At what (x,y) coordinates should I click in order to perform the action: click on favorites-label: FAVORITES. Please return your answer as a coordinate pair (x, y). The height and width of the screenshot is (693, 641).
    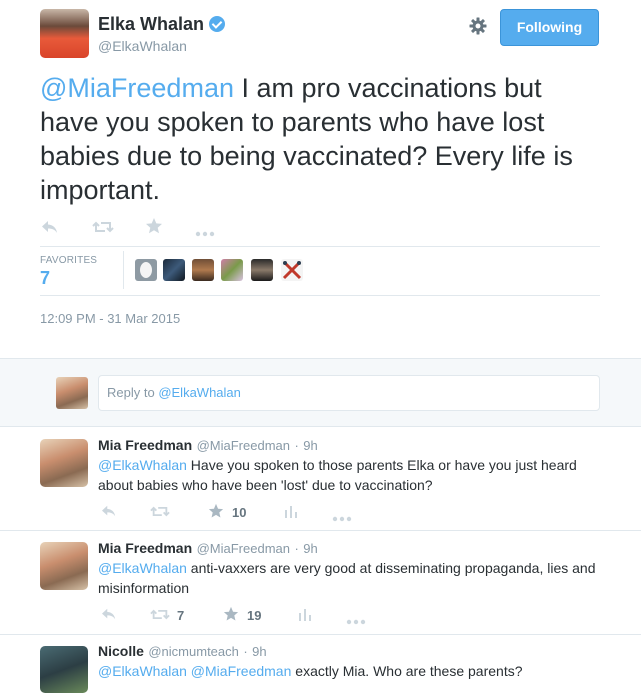
    Looking at the image, I should click on (69, 260).